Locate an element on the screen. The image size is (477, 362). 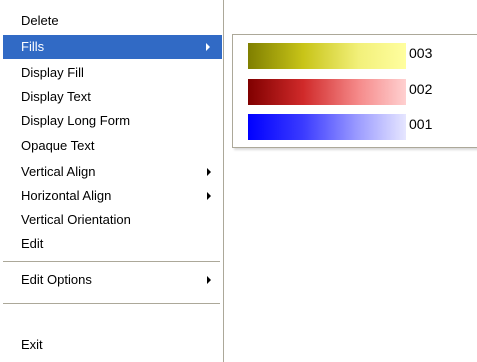
menu-item-display-fill: Display Fill is located at coordinates (112, 73).